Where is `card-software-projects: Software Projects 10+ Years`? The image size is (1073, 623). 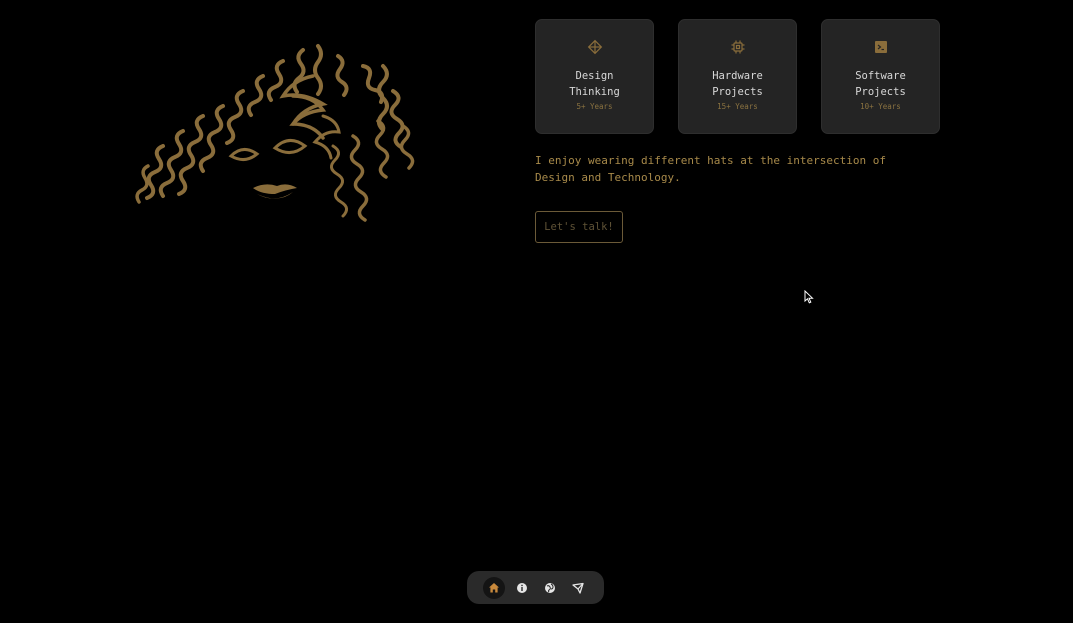
card-software-projects: Software Projects 10+ Years is located at coordinates (880, 76).